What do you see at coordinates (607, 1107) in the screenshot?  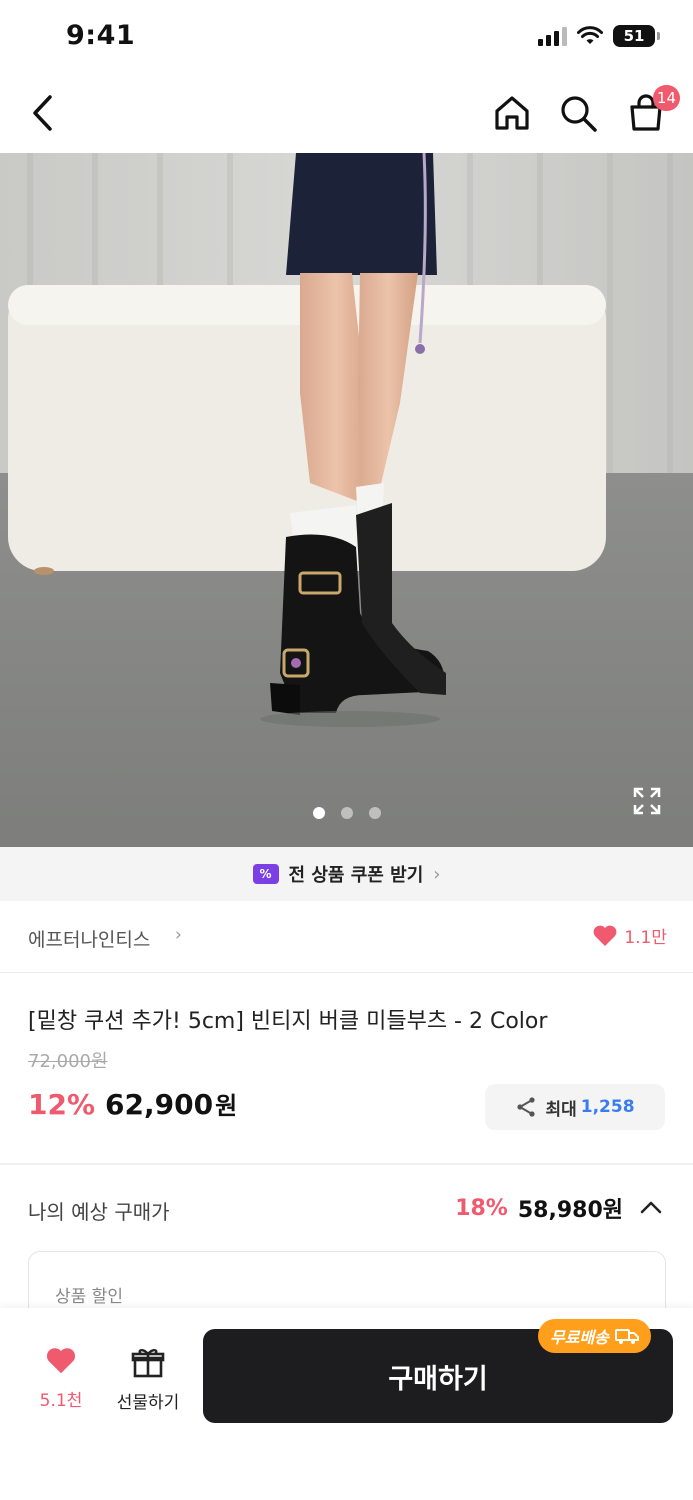 I see `share-reward-value: 1,258` at bounding box center [607, 1107].